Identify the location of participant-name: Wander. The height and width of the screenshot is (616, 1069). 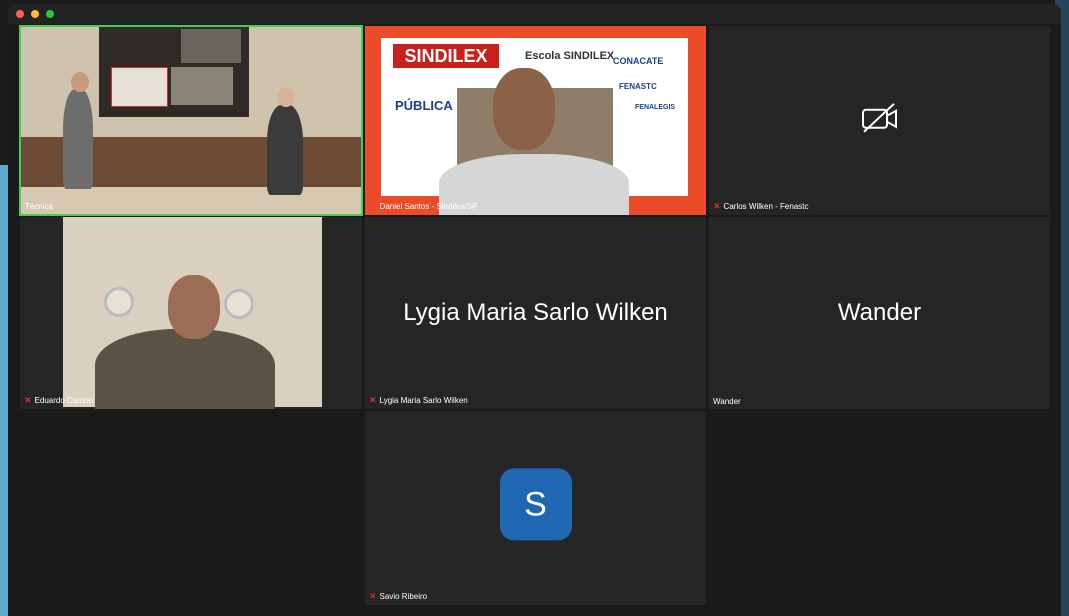
(727, 401).